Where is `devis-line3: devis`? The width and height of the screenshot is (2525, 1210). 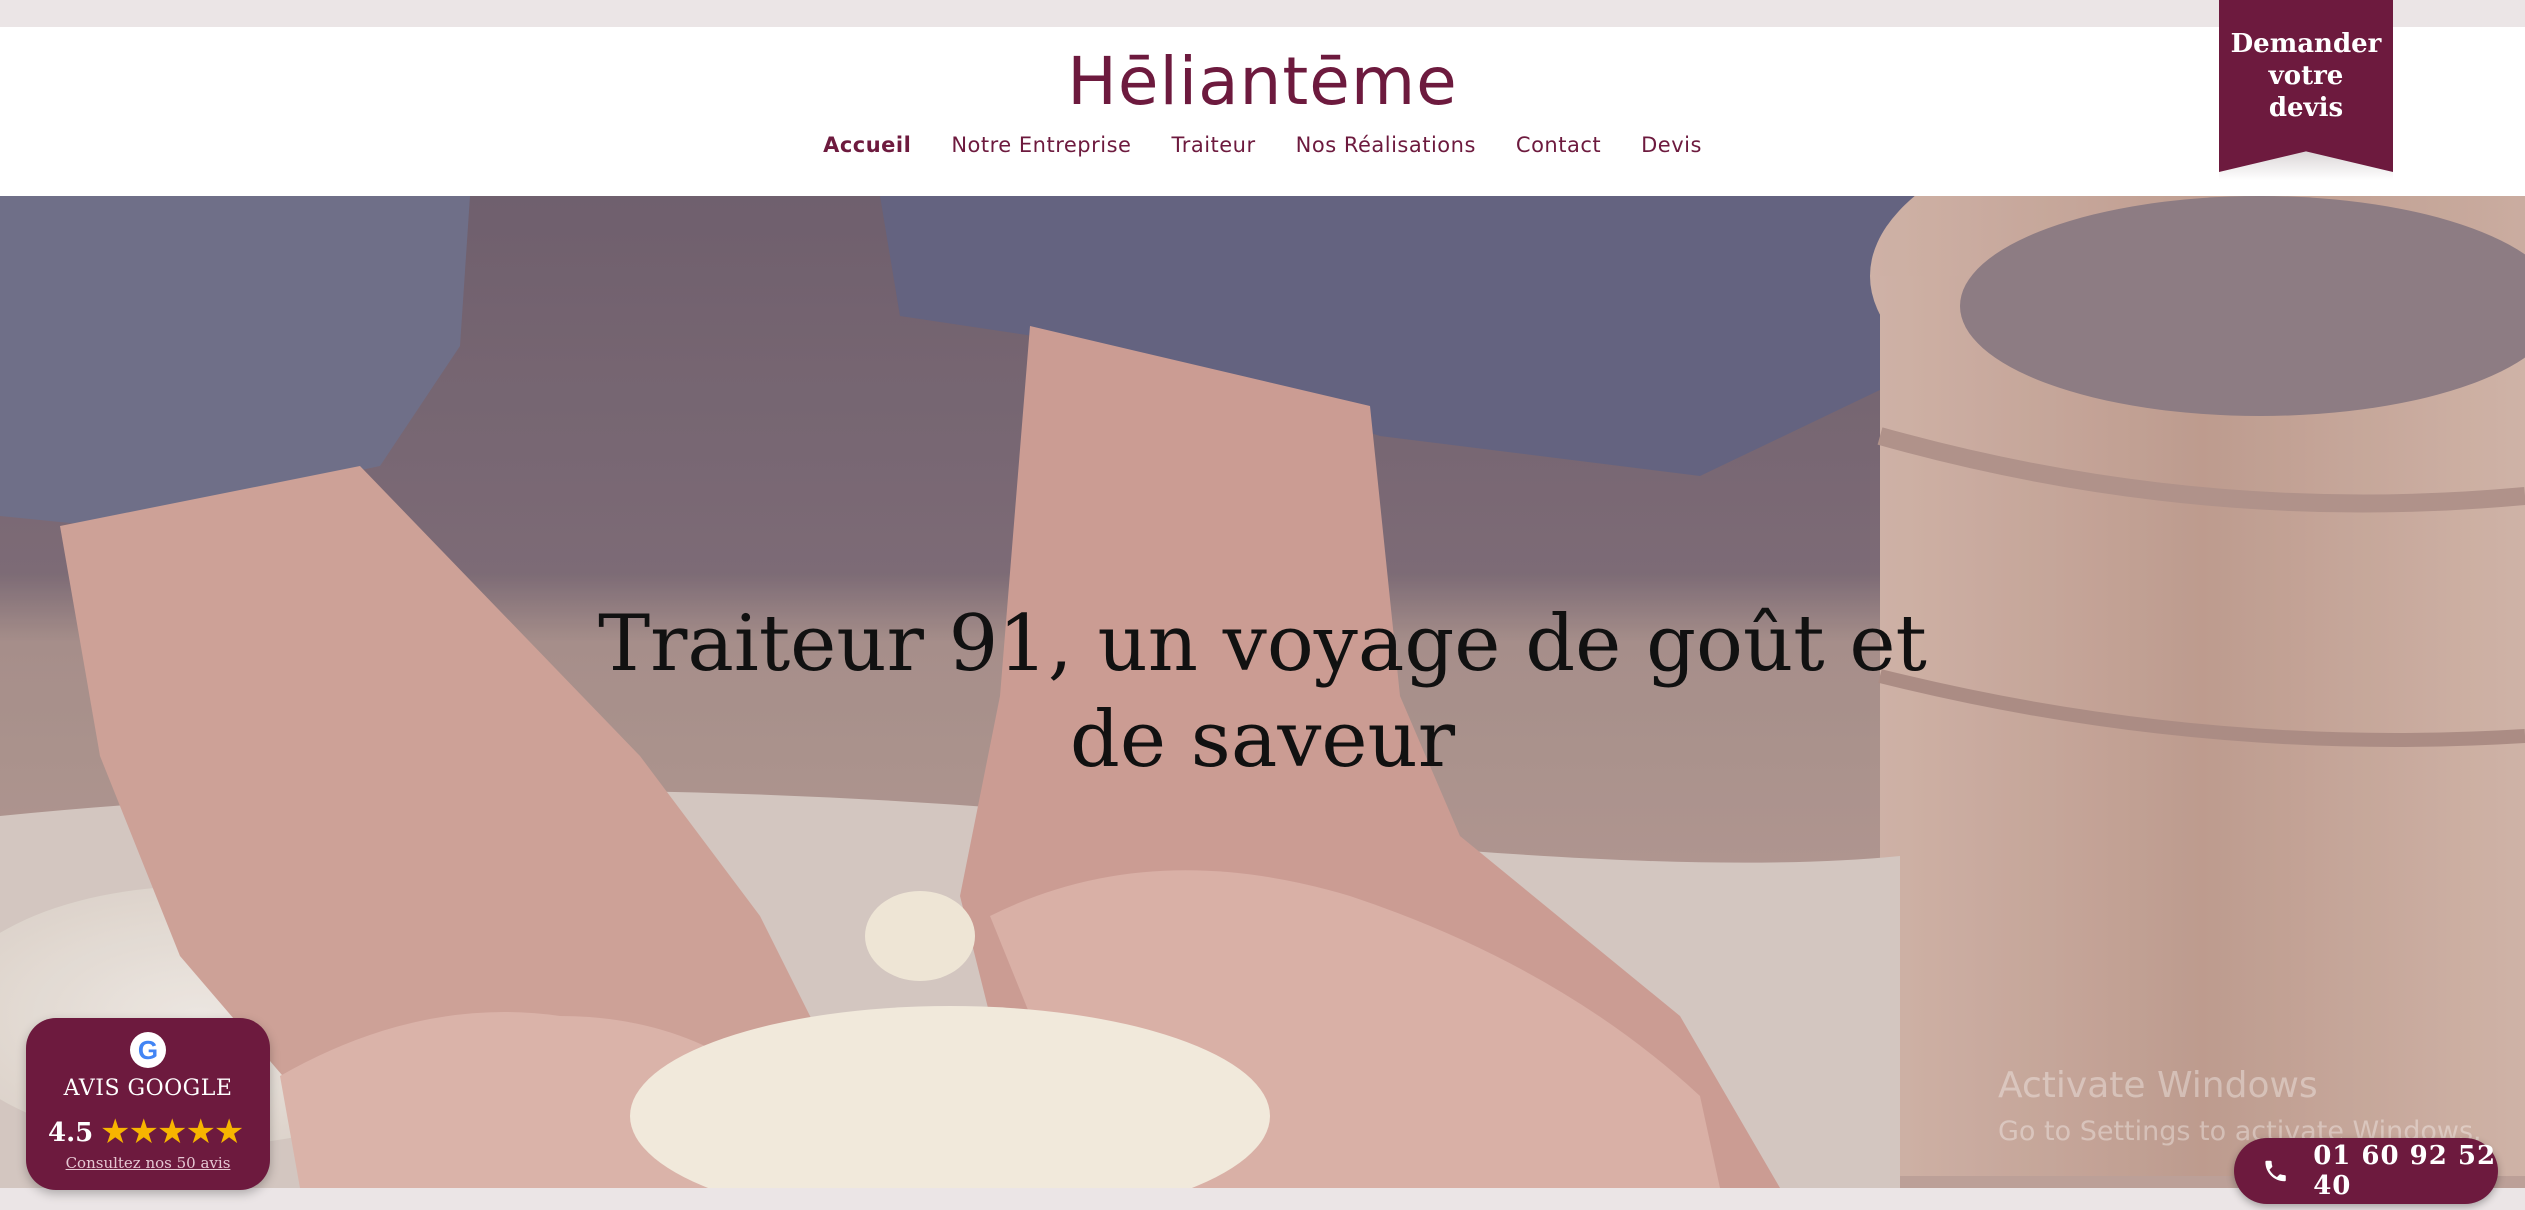 devis-line3: devis is located at coordinates (2306, 108).